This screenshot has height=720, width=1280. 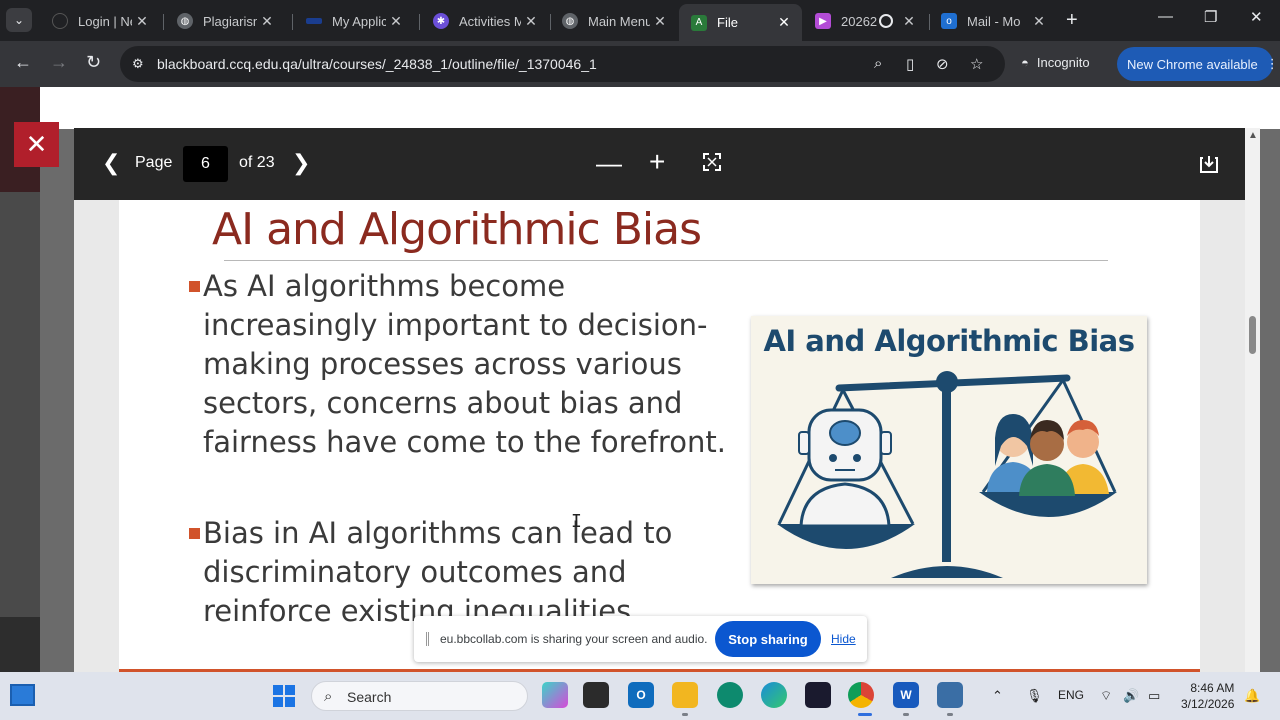 I want to click on tab-recording: ▶ 20262 ✕, so click(x=865, y=21).